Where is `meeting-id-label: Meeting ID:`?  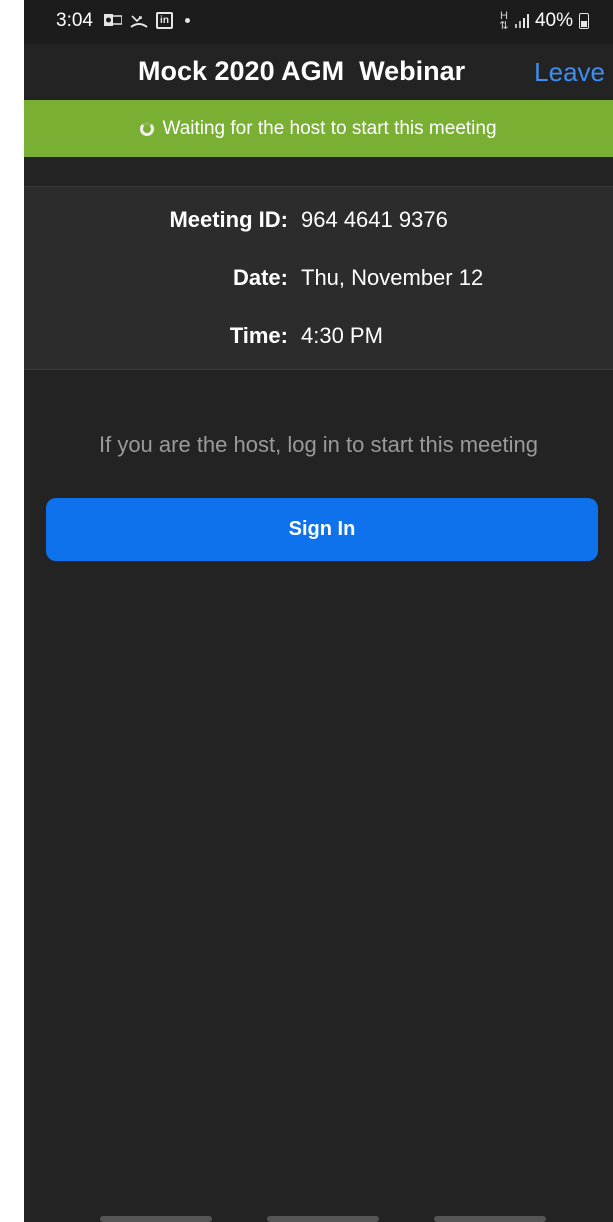
meeting-id-label: Meeting ID: is located at coordinates (228, 219).